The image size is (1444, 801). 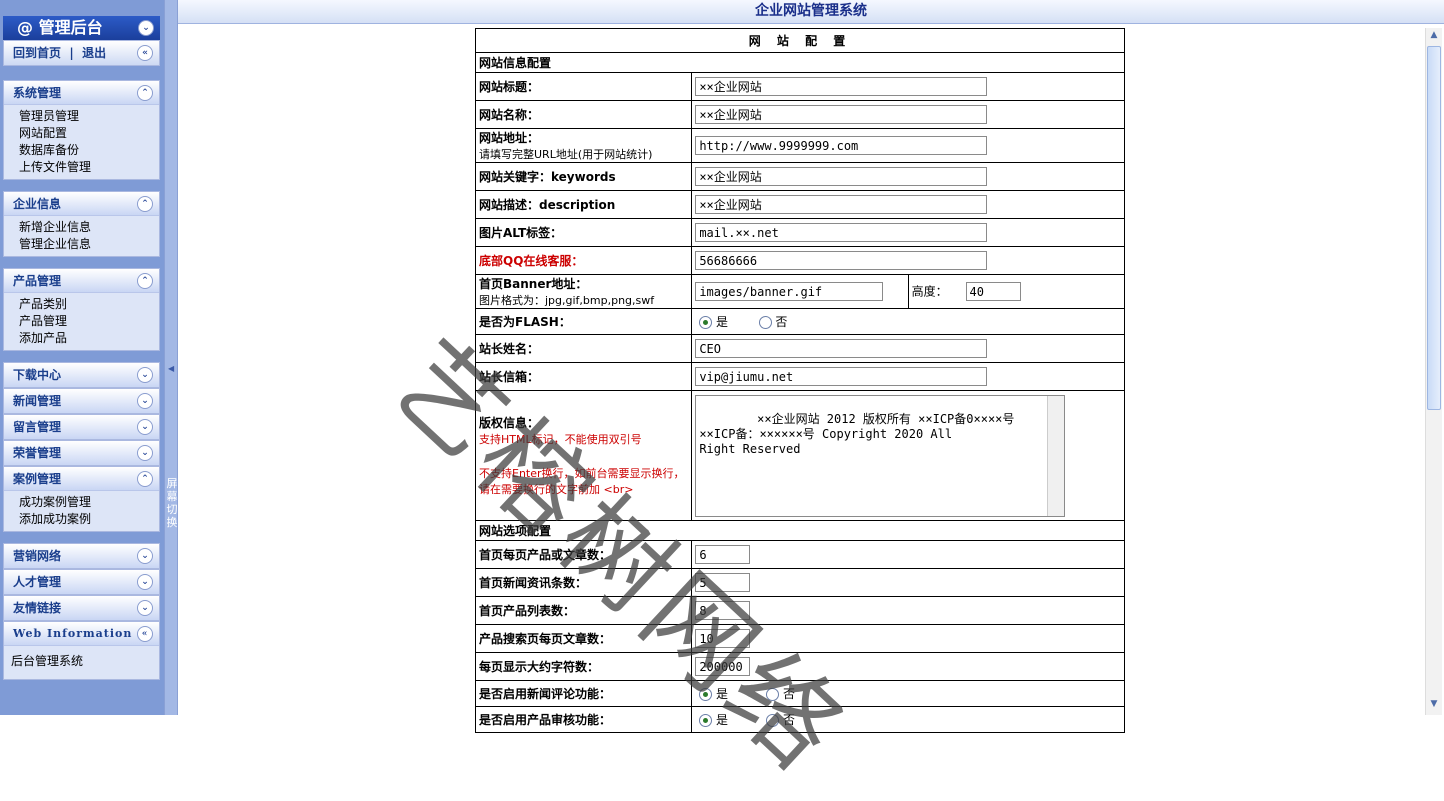 What do you see at coordinates (993, 291) in the screenshot?
I see `height-input` at bounding box center [993, 291].